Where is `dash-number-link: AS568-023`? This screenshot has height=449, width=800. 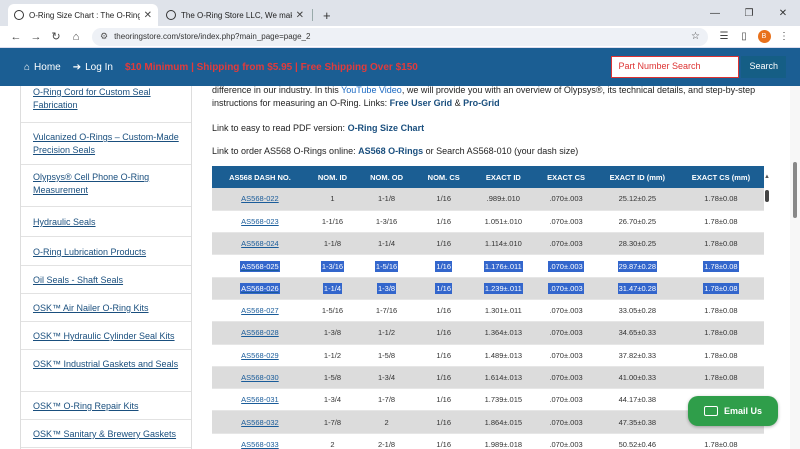
dash-number-link: AS568-023 is located at coordinates (260, 222).